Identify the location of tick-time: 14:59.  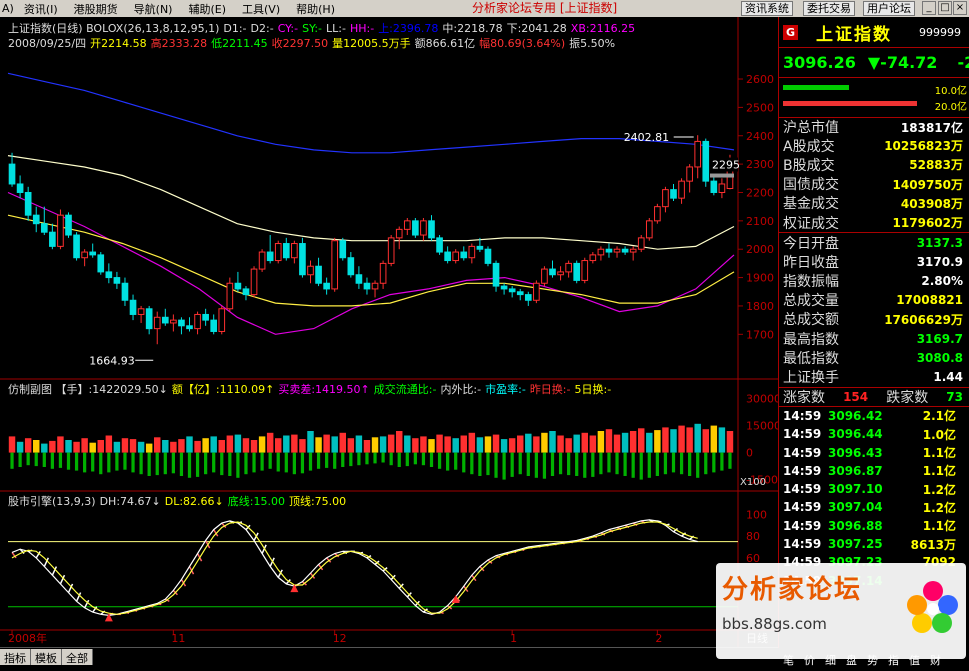
(802, 507).